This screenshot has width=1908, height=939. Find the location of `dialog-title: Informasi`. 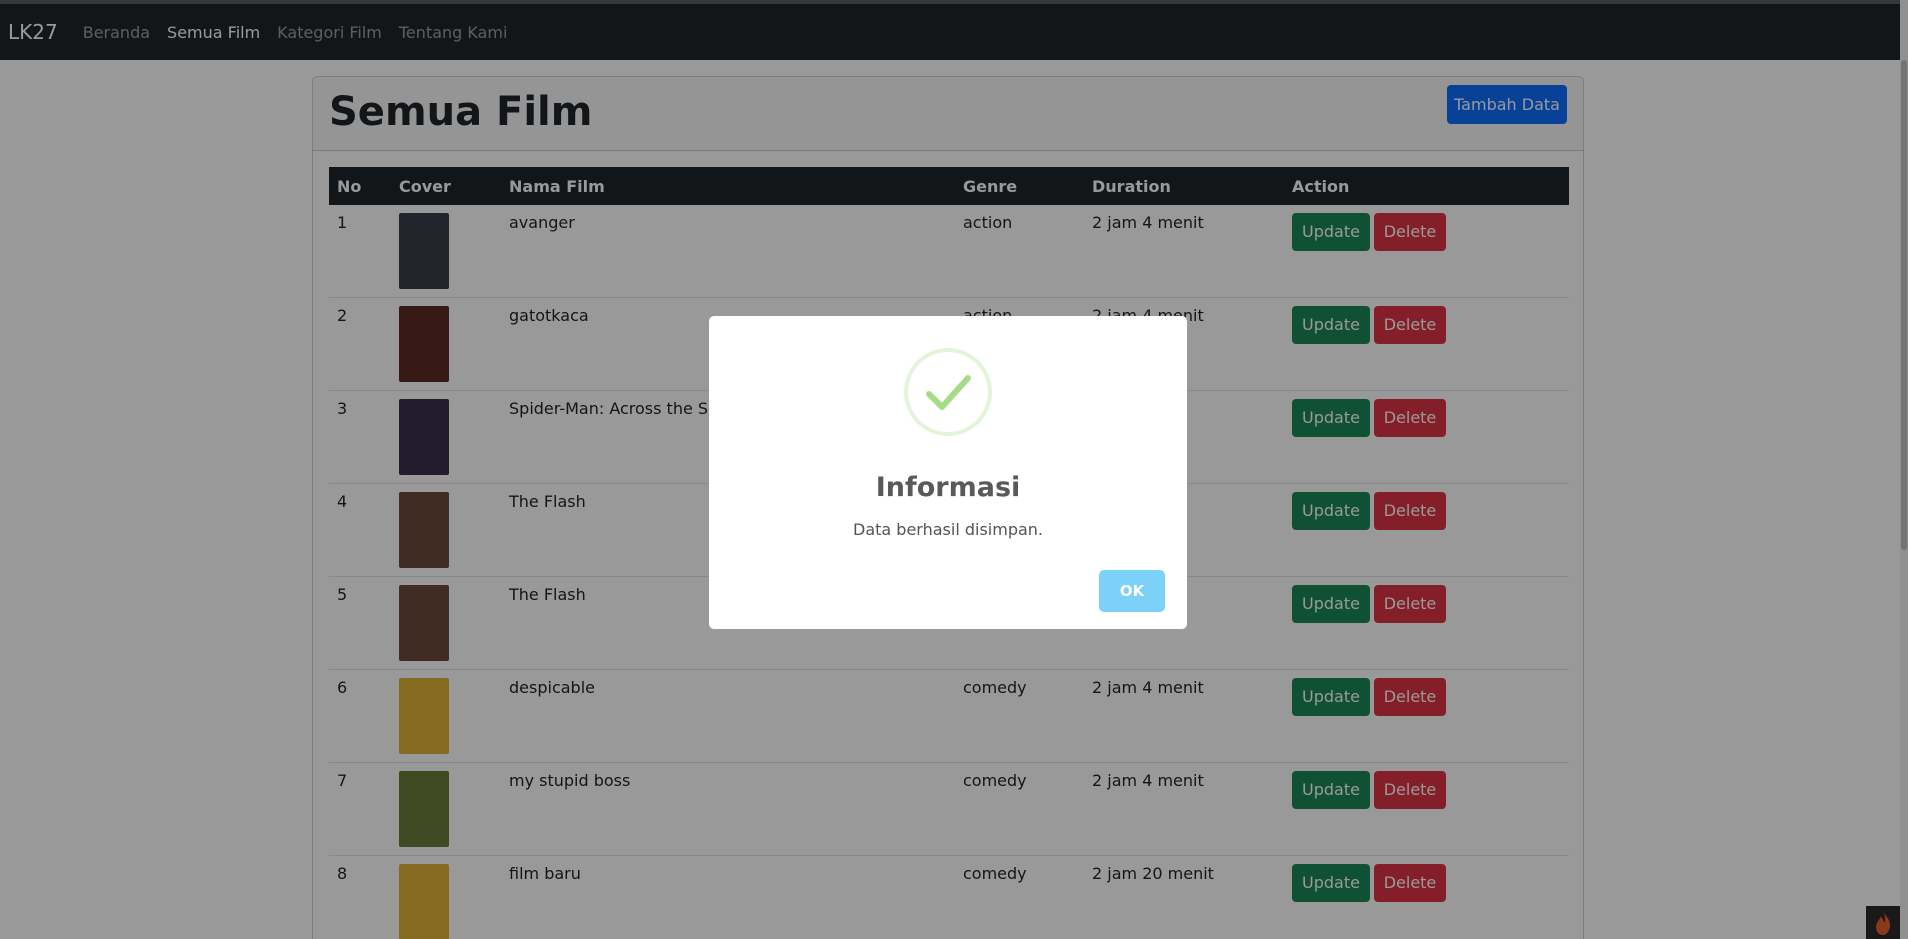

dialog-title: Informasi is located at coordinates (948, 487).